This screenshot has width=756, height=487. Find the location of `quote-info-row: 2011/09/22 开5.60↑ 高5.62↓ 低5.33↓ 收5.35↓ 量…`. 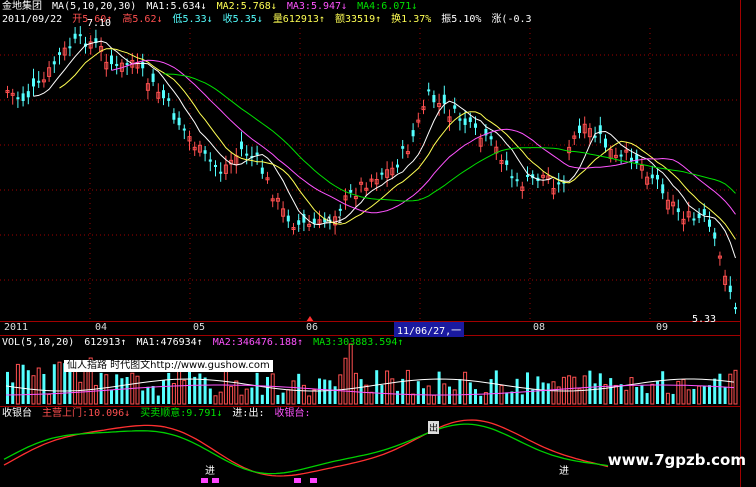

quote-info-row: 2011/09/22 开5.60↑ 高5.62↓ 低5.33↓ 收5.35↓ 量… is located at coordinates (269, 20).